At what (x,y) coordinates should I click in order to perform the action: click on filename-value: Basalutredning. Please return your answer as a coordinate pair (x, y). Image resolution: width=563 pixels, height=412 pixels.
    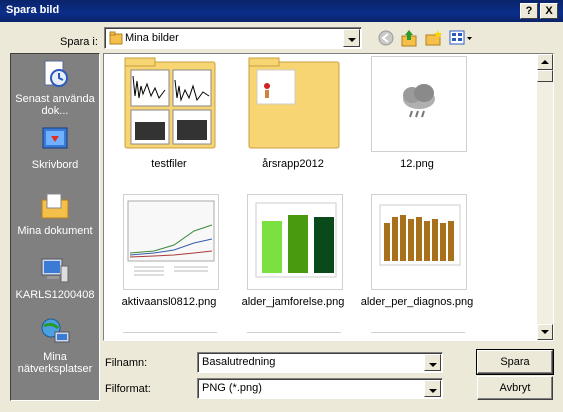
    Looking at the image, I should click on (239, 362).